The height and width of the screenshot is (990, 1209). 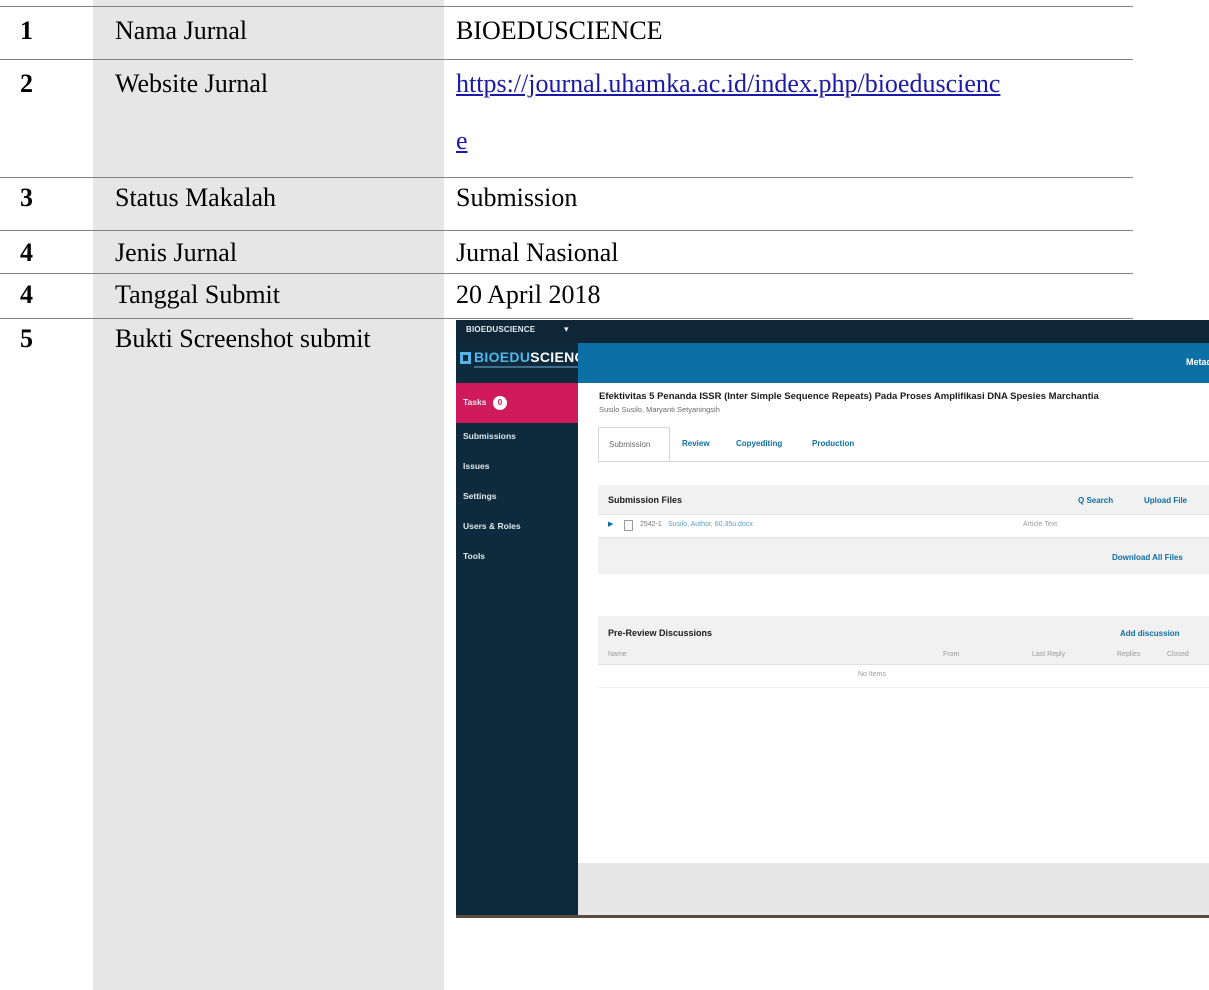 I want to click on tab-review: Review, so click(x=702, y=443).